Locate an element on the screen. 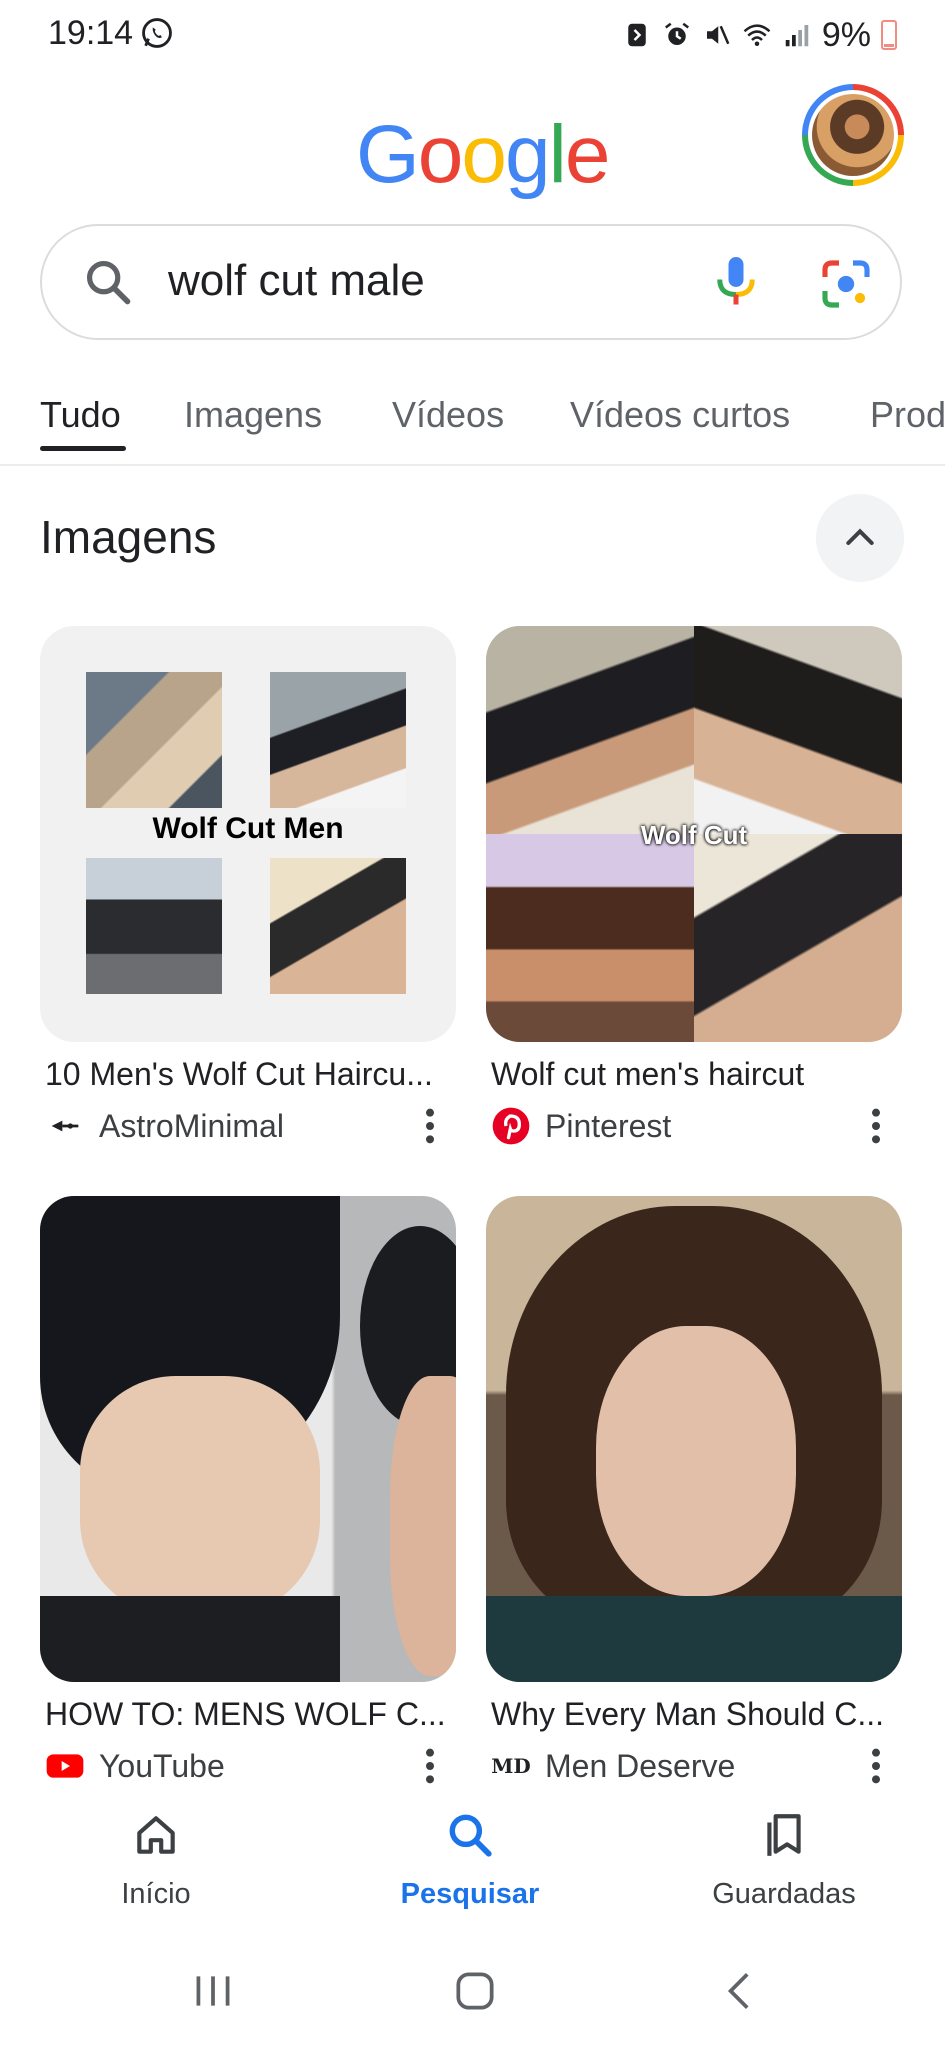 The height and width of the screenshot is (2048, 945). result-source-name: YouTube is located at coordinates (162, 1765).